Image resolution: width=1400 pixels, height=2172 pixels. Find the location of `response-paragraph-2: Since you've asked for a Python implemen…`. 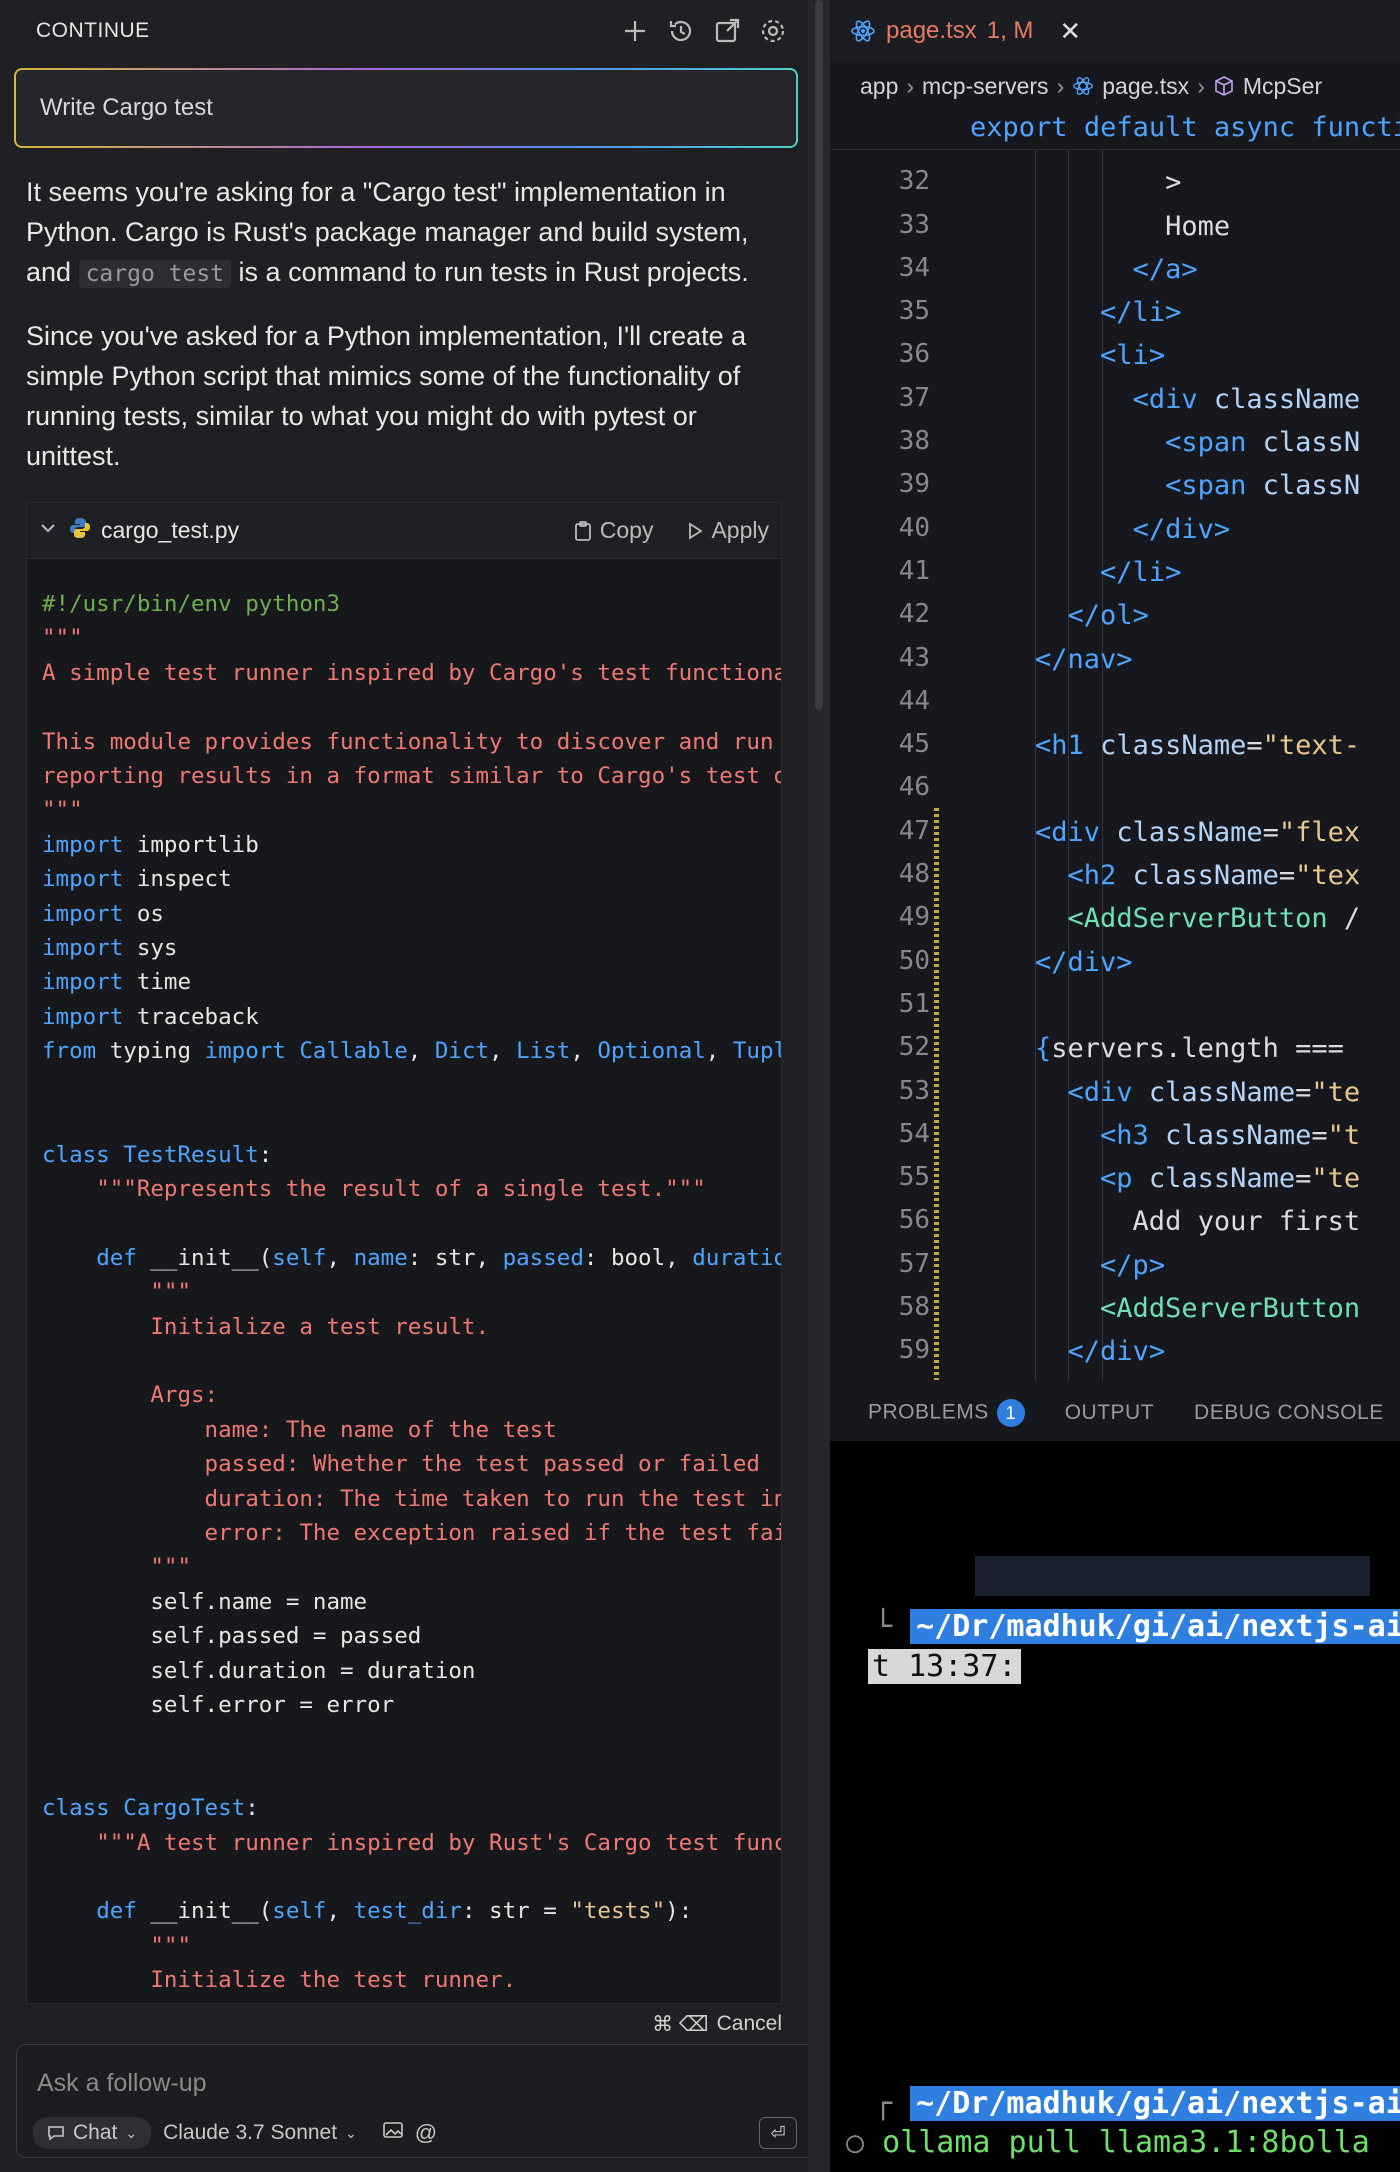

response-paragraph-2: Since you've asked for a Python implemen… is located at coordinates (386, 396).